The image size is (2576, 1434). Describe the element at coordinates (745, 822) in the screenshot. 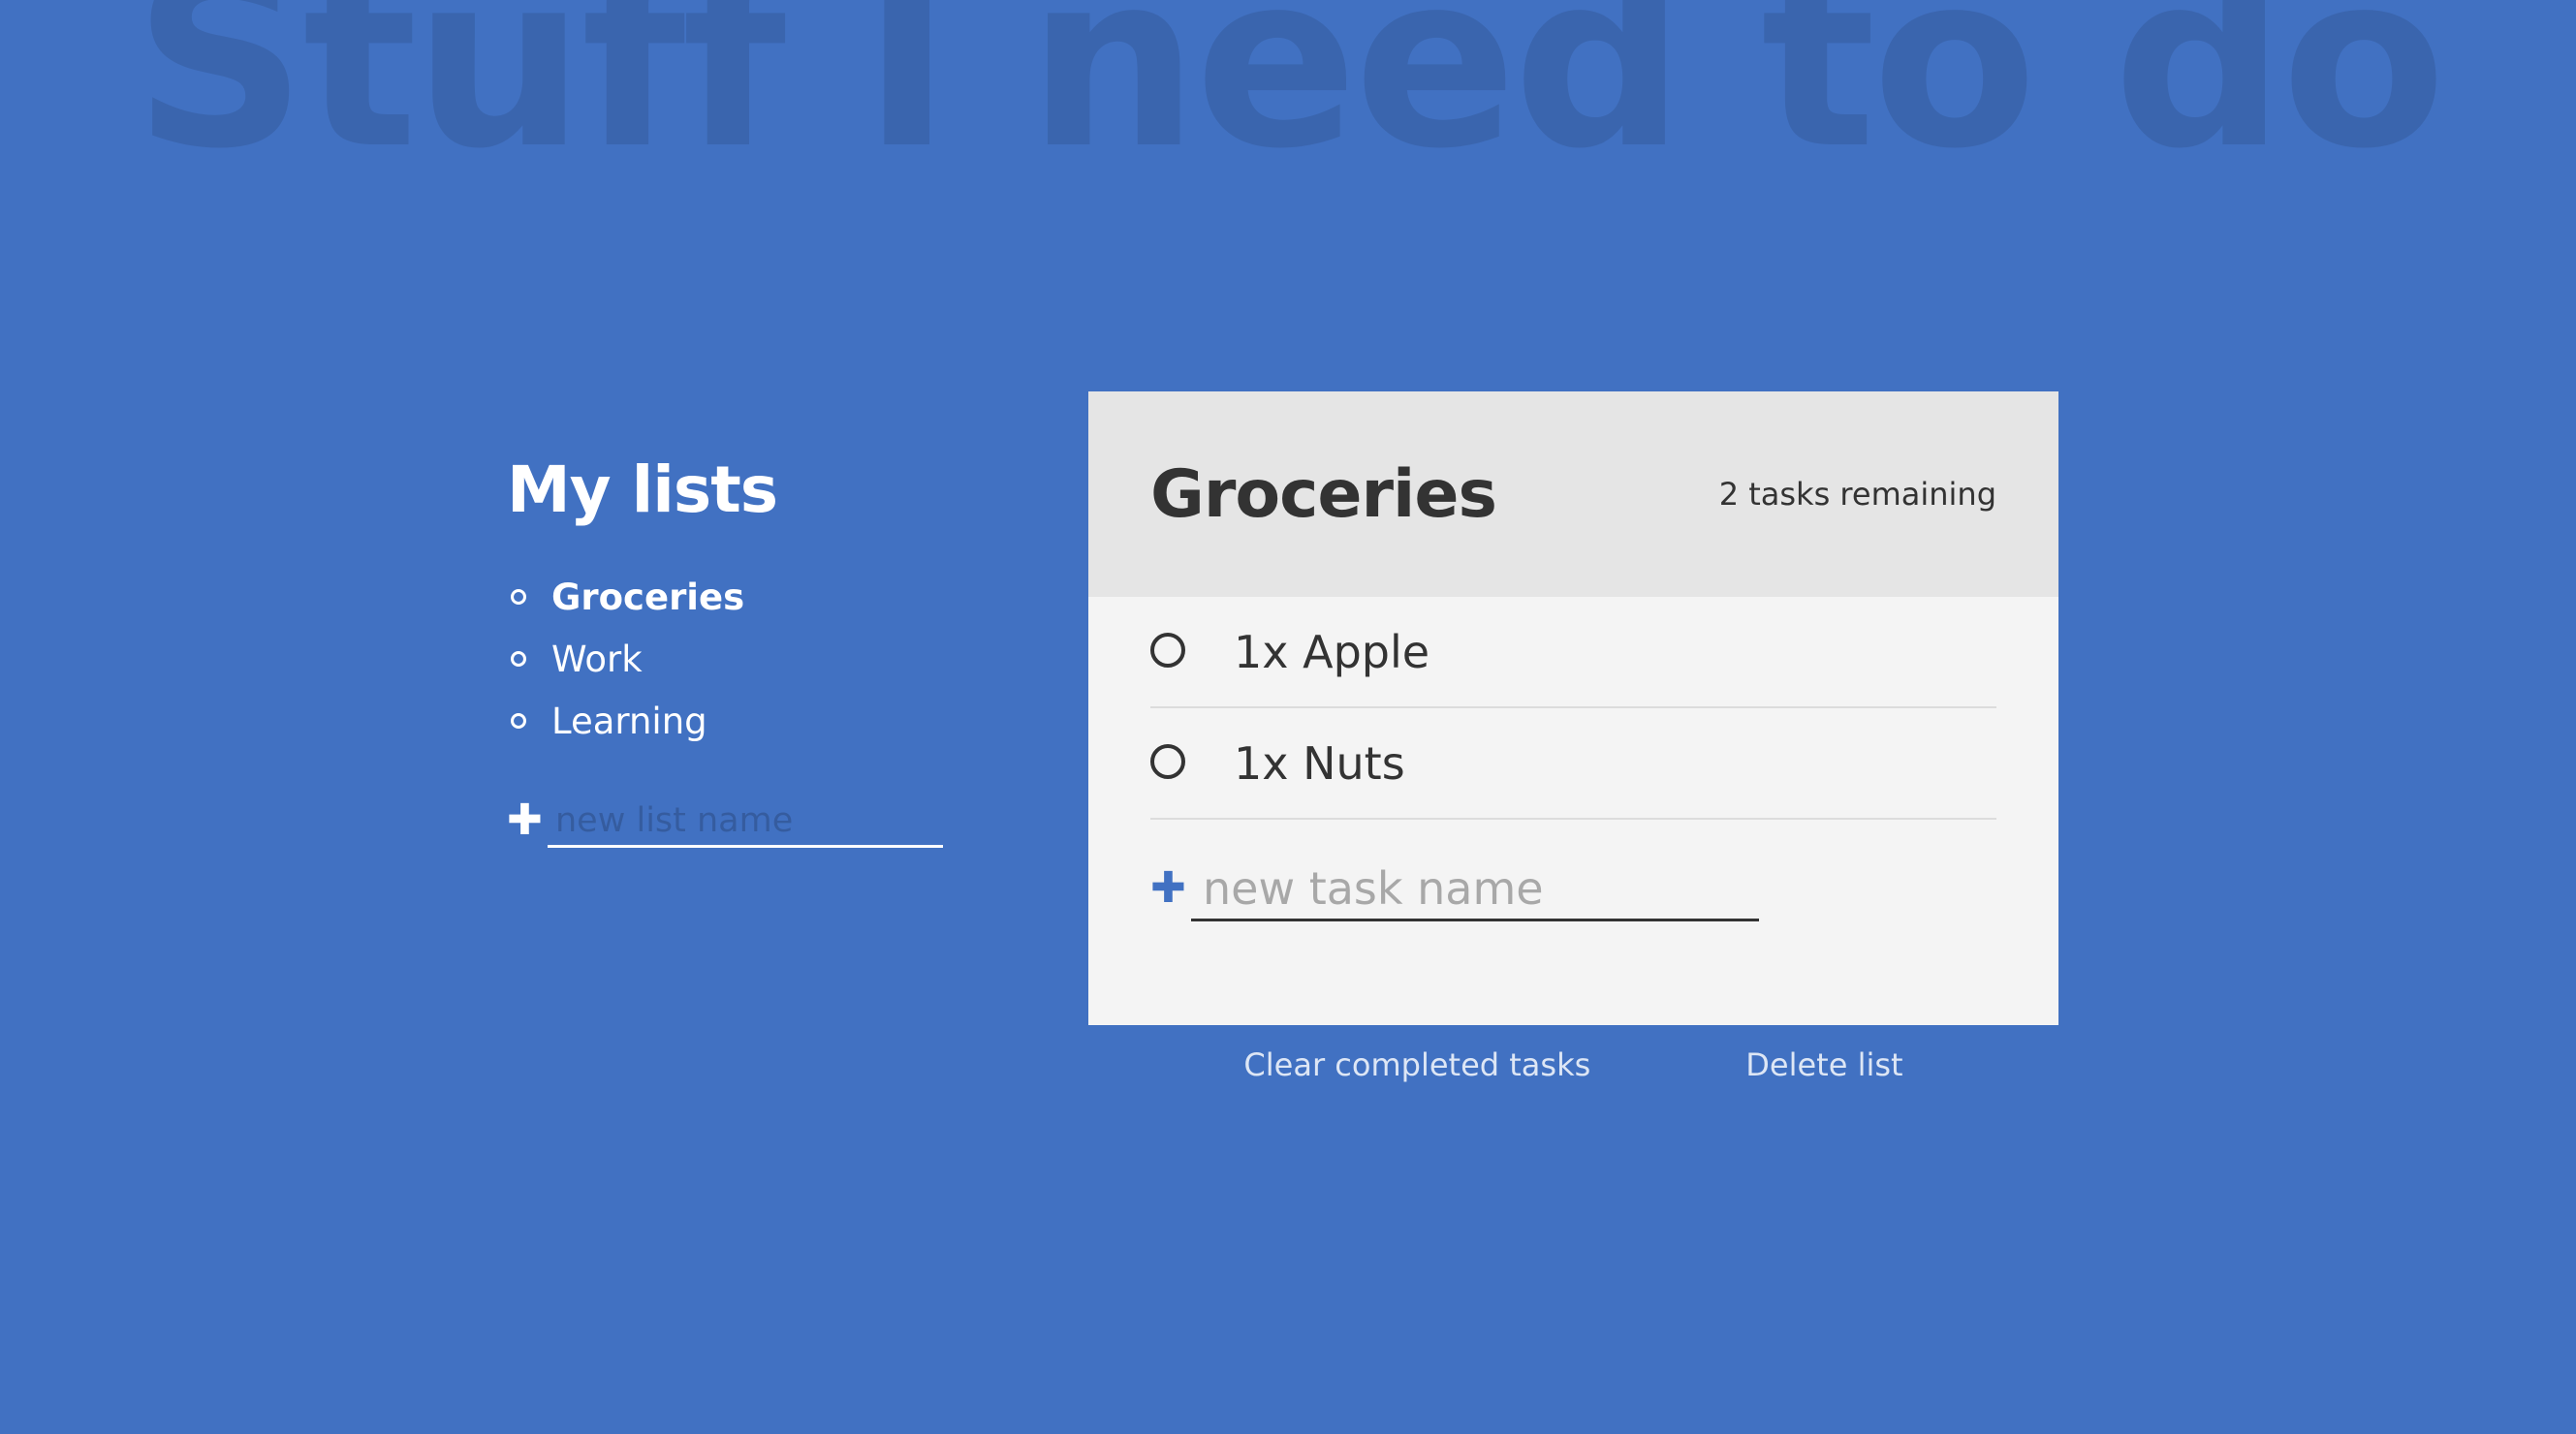

I see `new-list-input` at that location.